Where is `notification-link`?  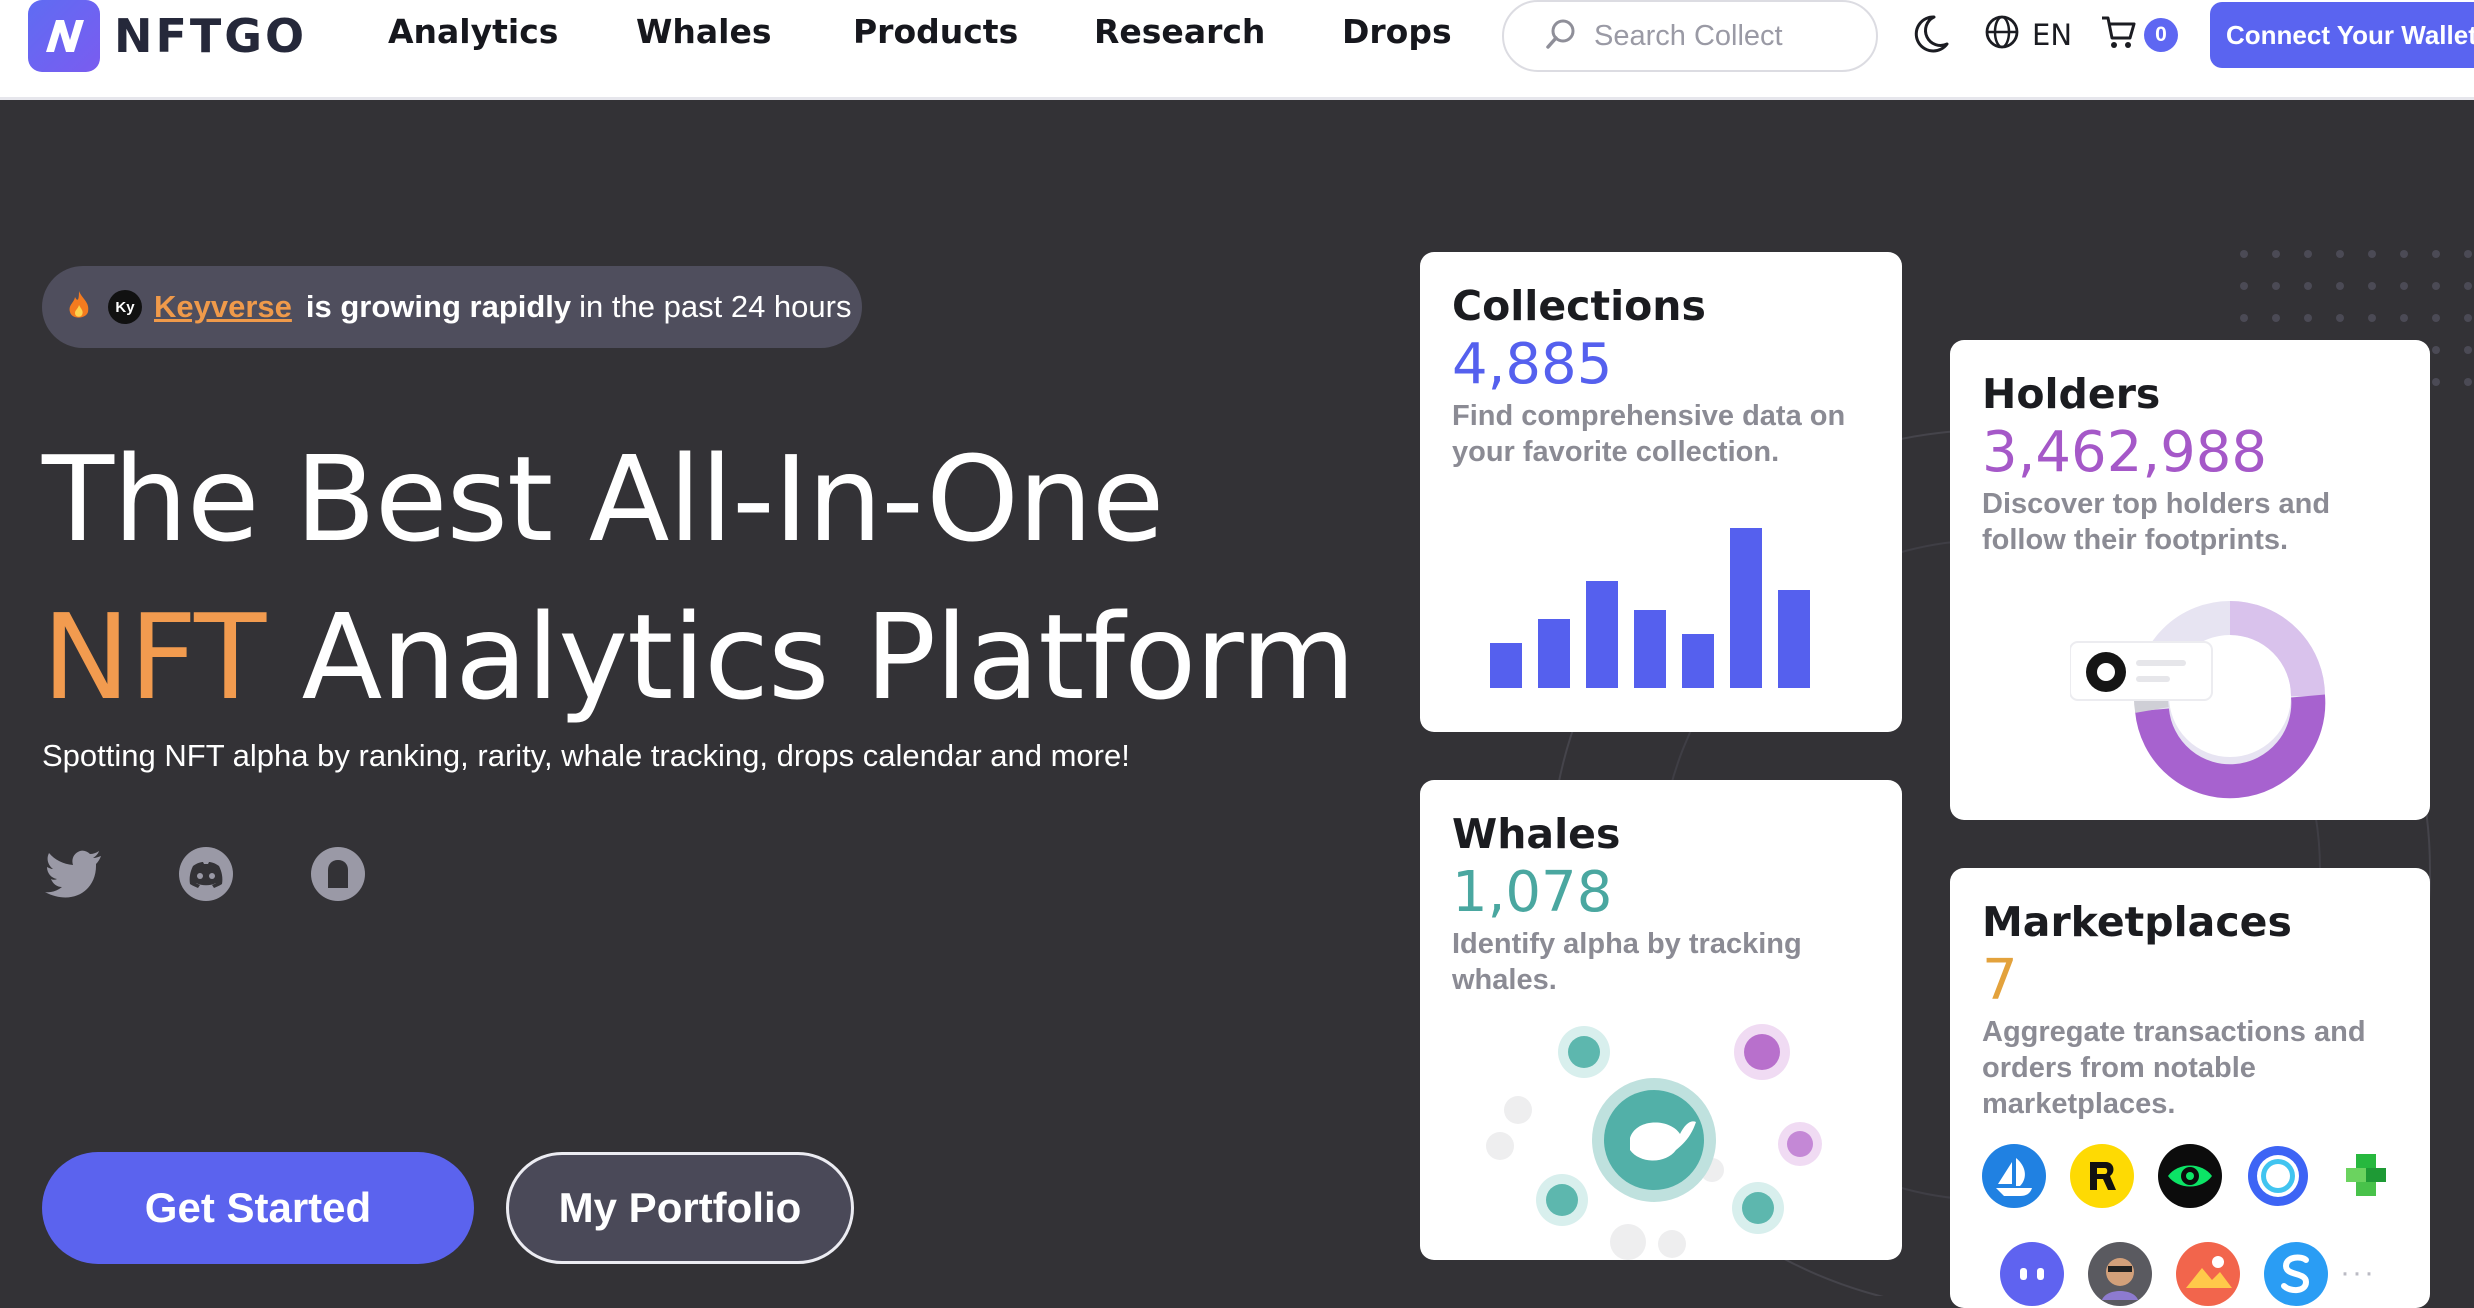 notification-link is located at coordinates (338, 876).